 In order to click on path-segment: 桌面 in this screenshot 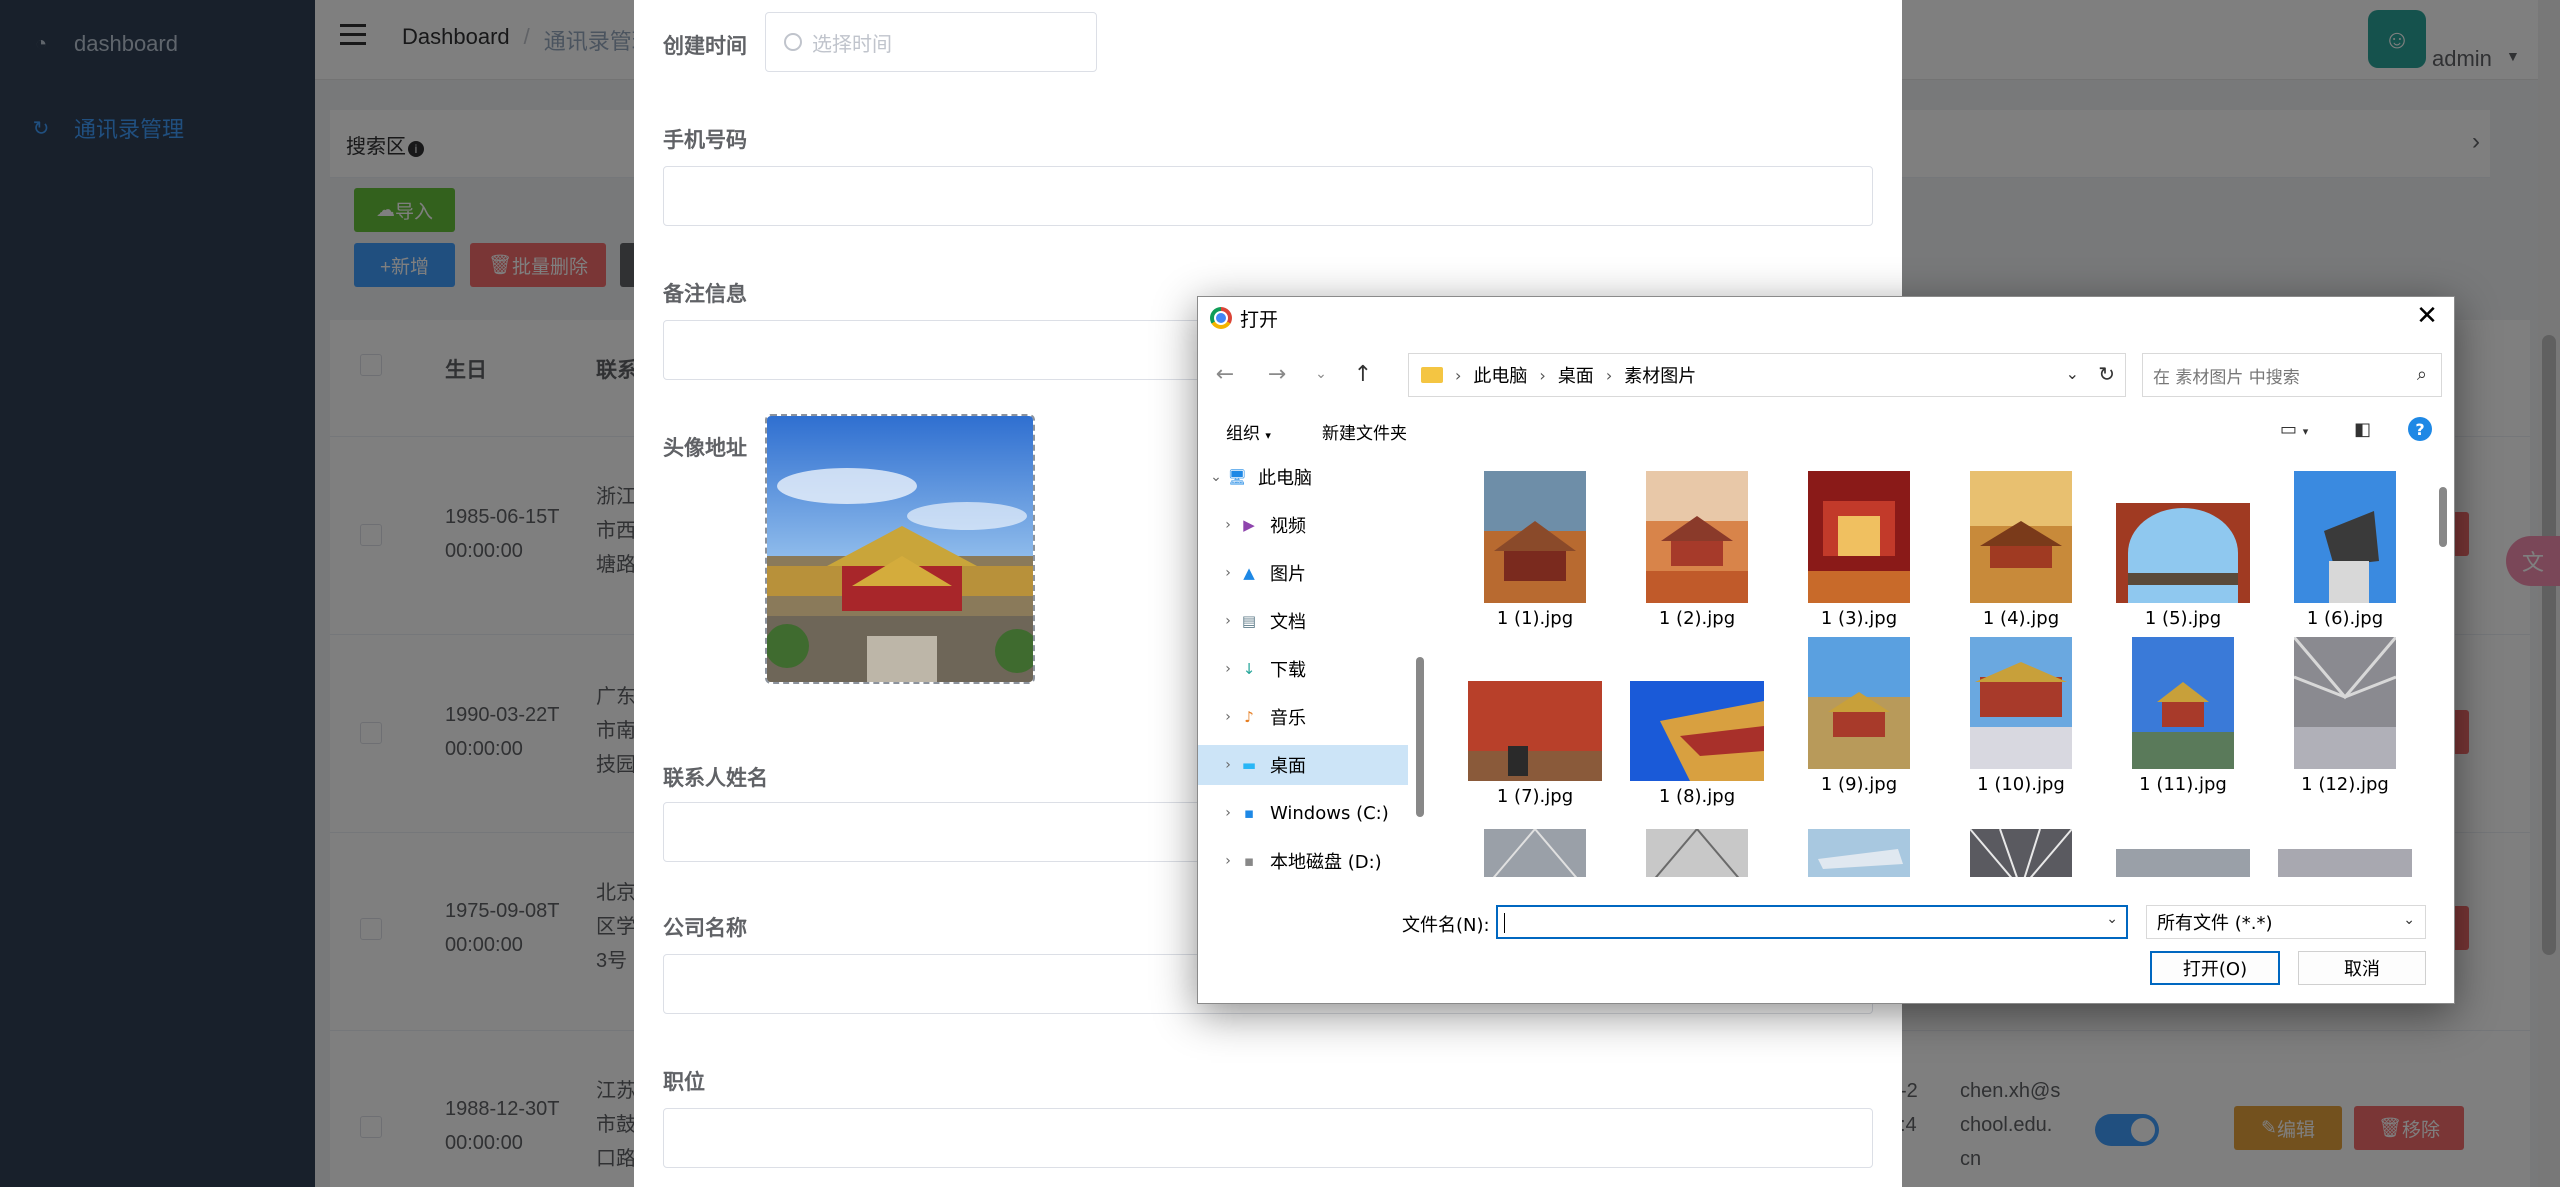, I will do `click(1576, 375)`.